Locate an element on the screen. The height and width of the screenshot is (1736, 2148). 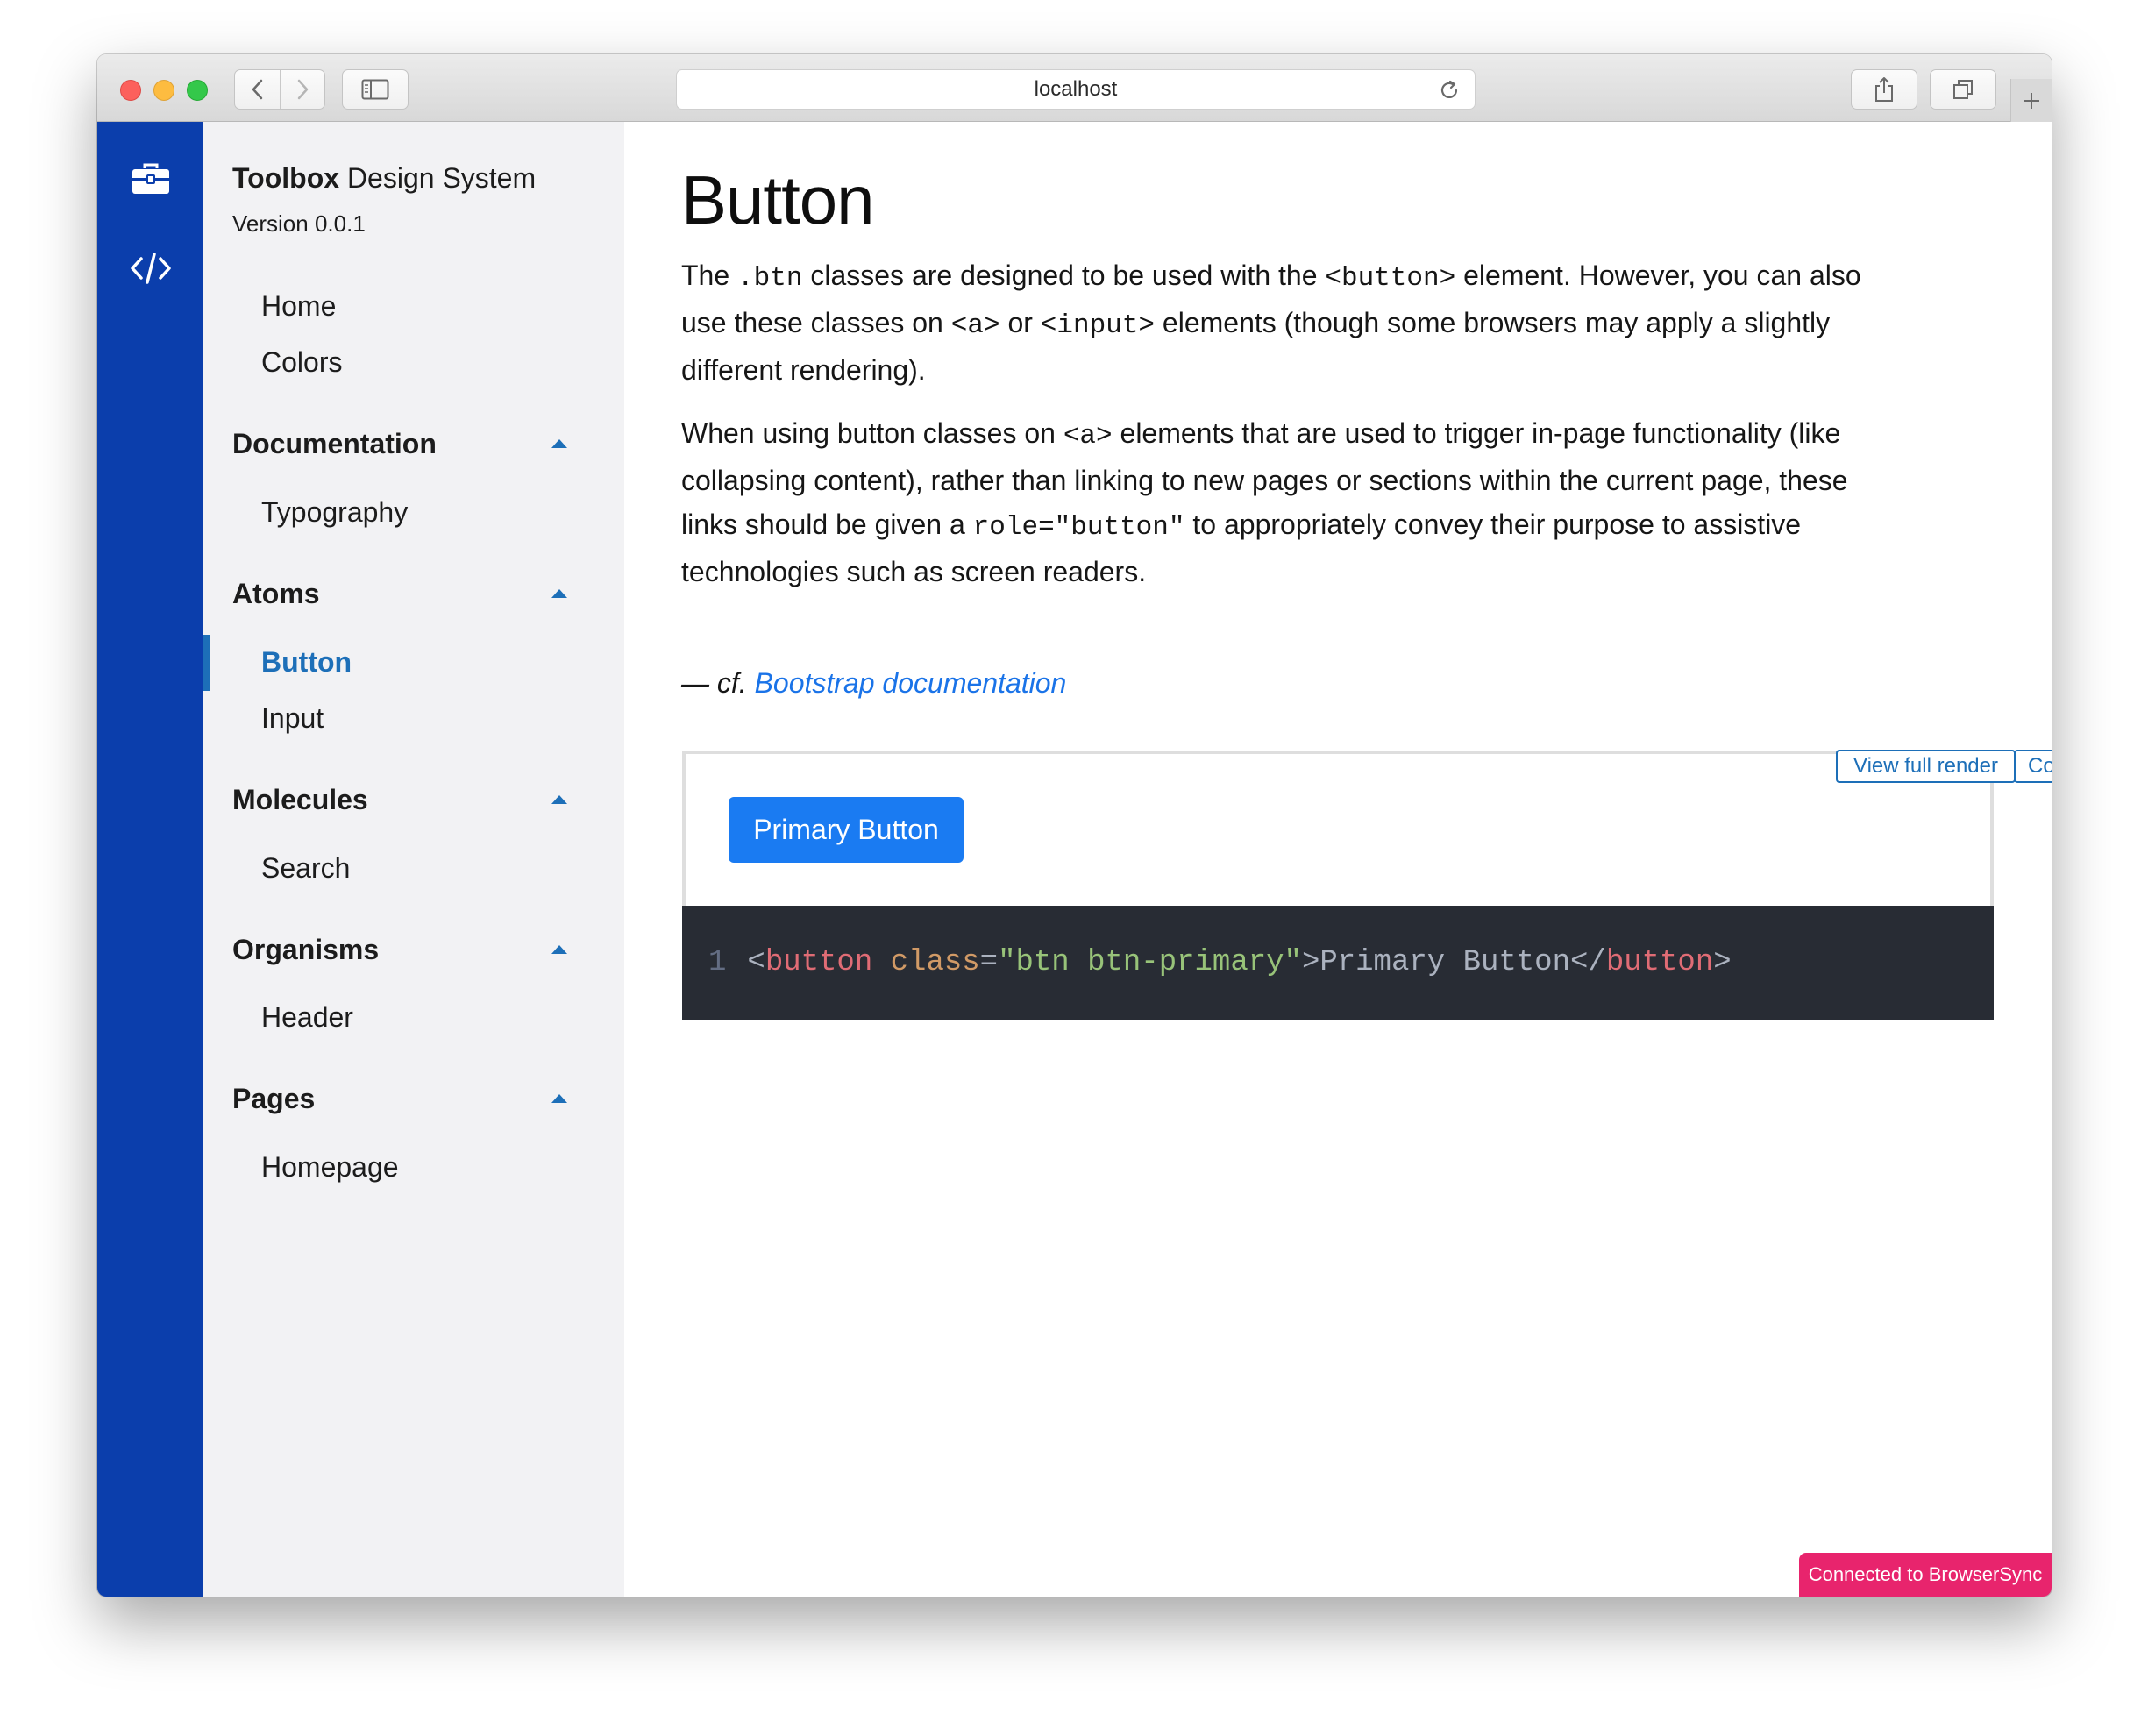
sidebar-item-colors: Colors is located at coordinates (301, 362).